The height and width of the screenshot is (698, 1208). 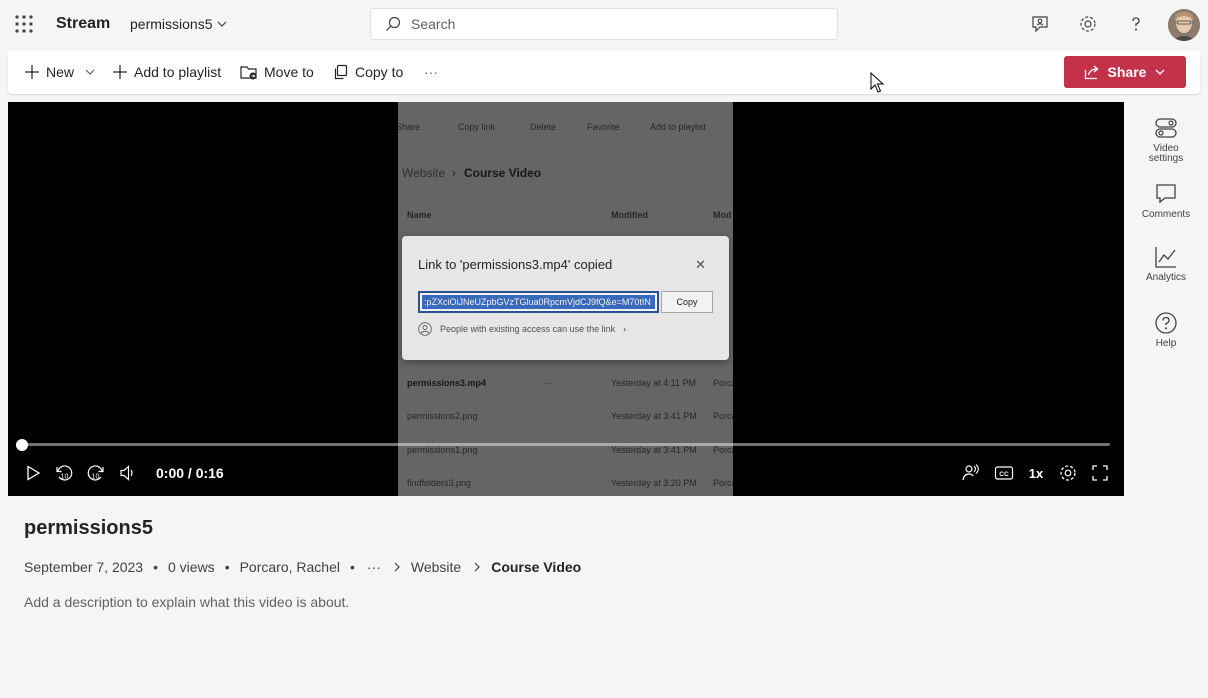 I want to click on new-button: New, so click(x=60, y=72).